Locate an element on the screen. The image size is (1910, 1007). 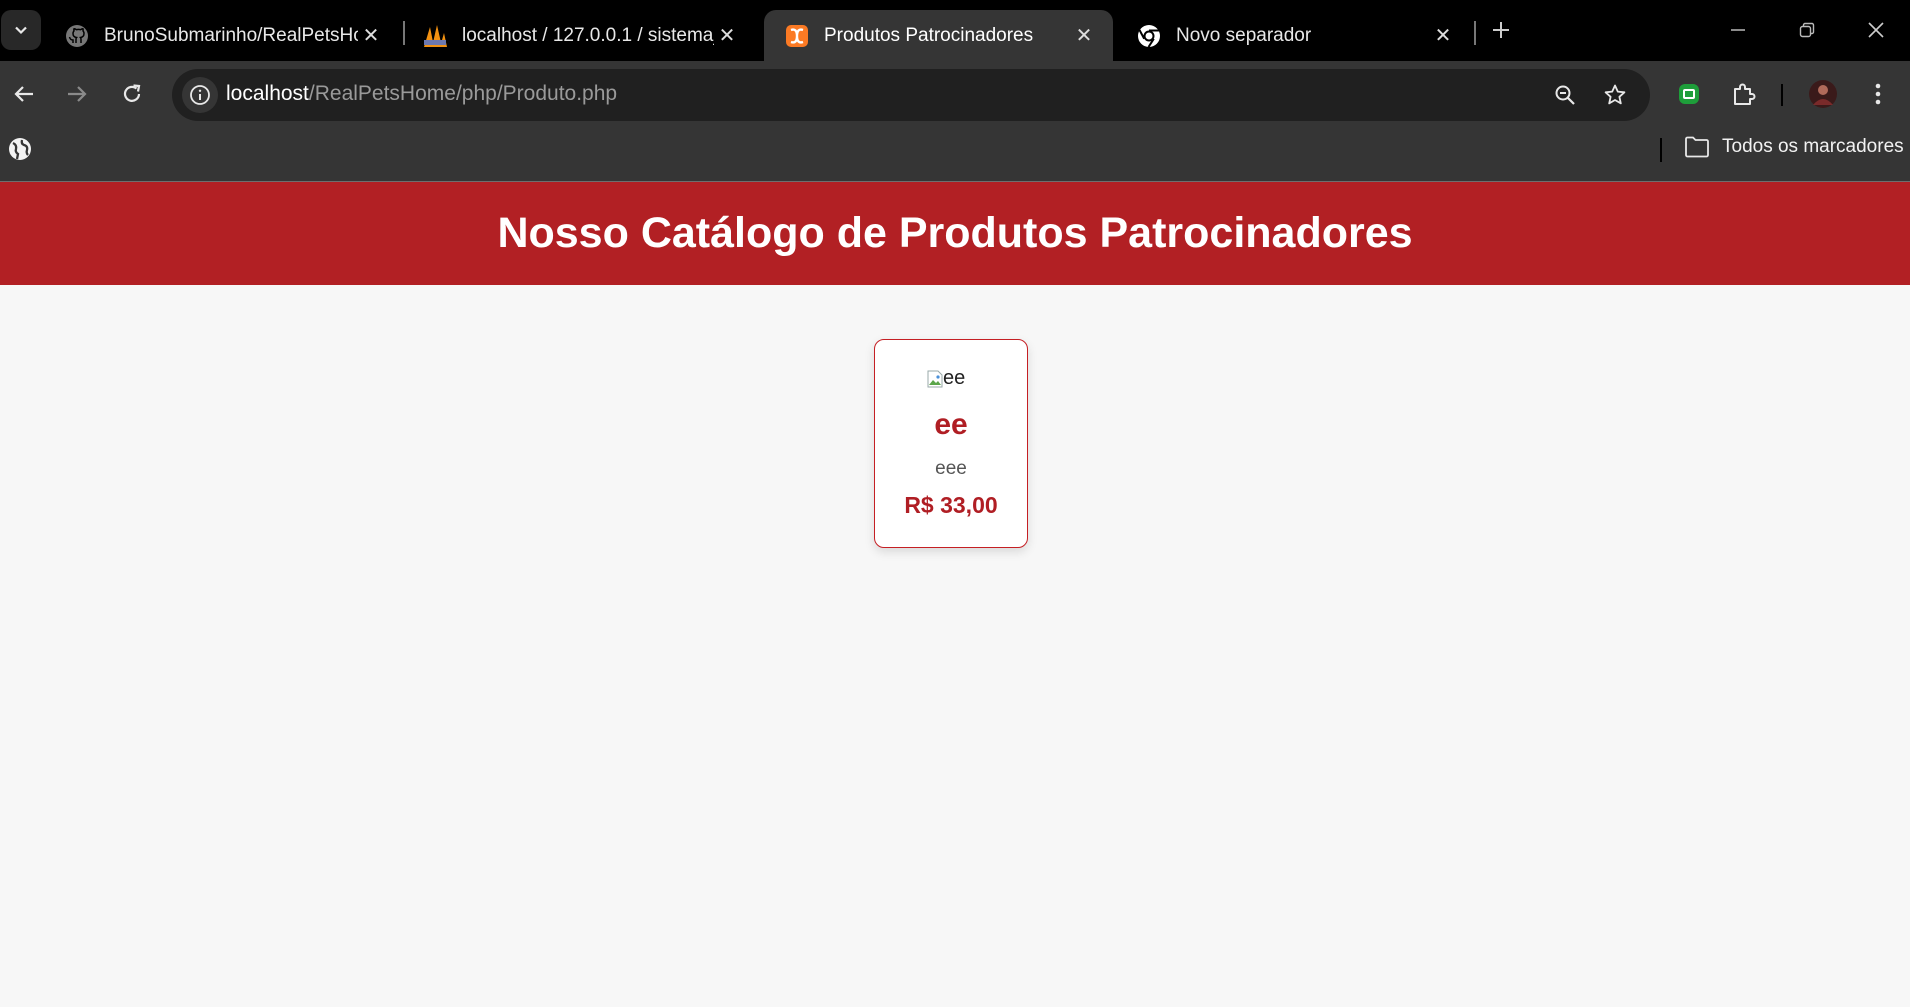
zoom-button is located at coordinates (1565, 95).